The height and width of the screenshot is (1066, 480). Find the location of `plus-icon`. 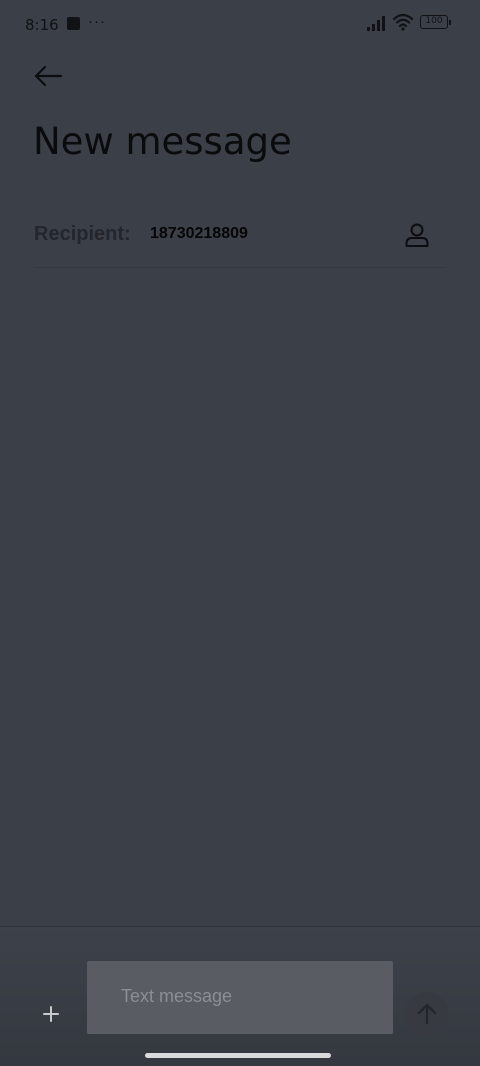

plus-icon is located at coordinates (51, 1014).